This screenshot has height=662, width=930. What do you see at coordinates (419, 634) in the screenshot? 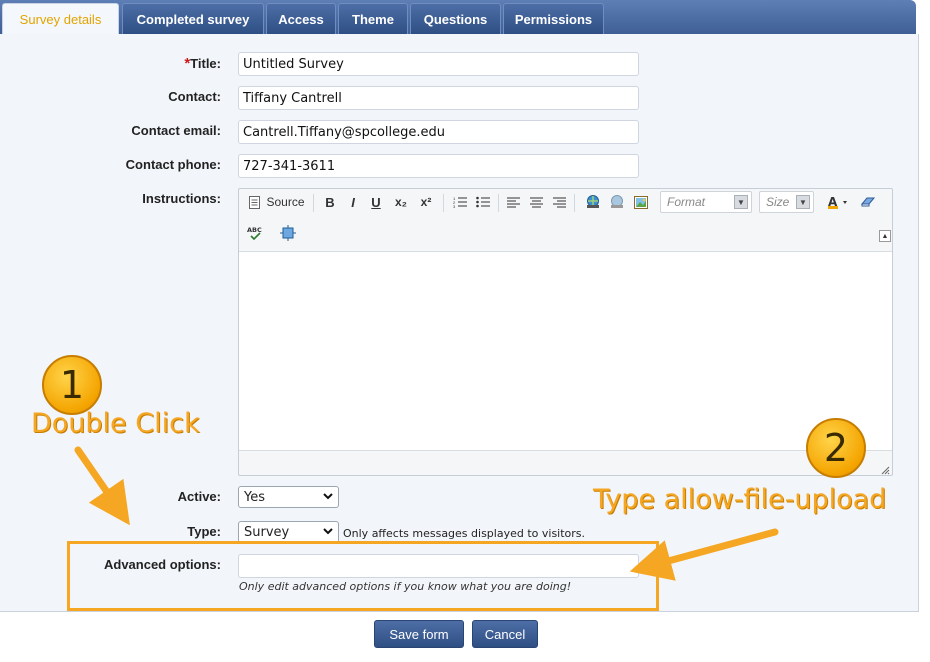
I see `save-form-button: Save form` at bounding box center [419, 634].